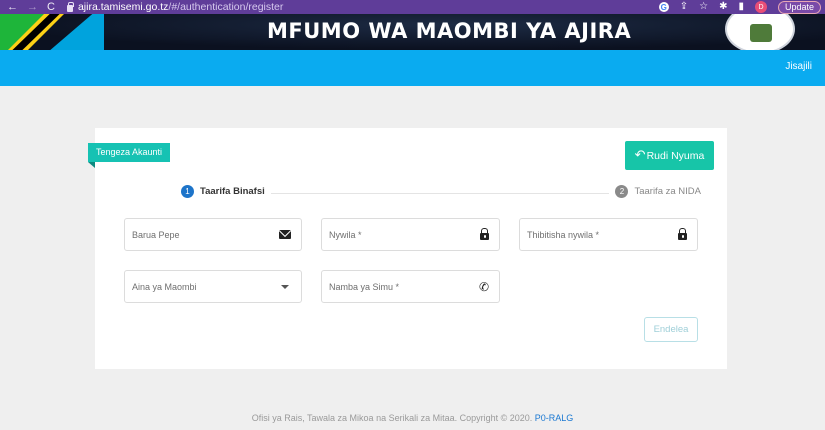 This screenshot has width=825, height=430. I want to click on share-icon: ⇪, so click(684, 7).